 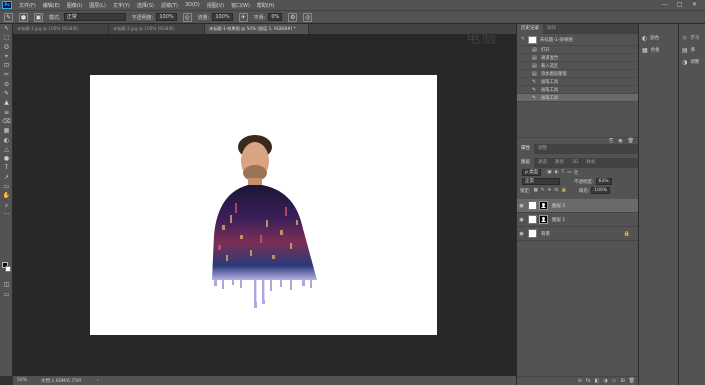 What do you see at coordinates (556, 190) in the screenshot?
I see `lock-artboard-icon: ⊡` at bounding box center [556, 190].